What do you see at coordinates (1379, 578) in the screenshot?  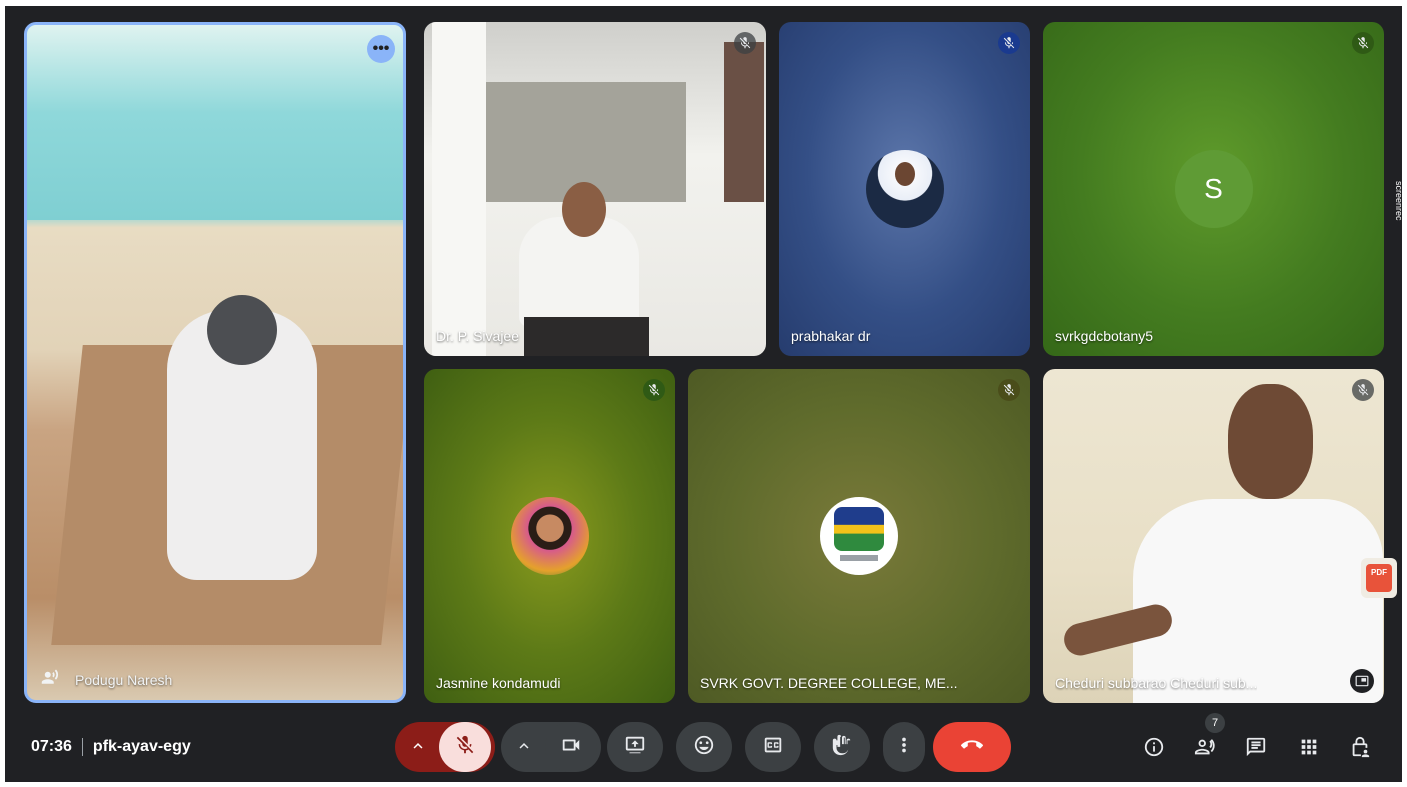 I see `pdf-icon: PDF` at bounding box center [1379, 578].